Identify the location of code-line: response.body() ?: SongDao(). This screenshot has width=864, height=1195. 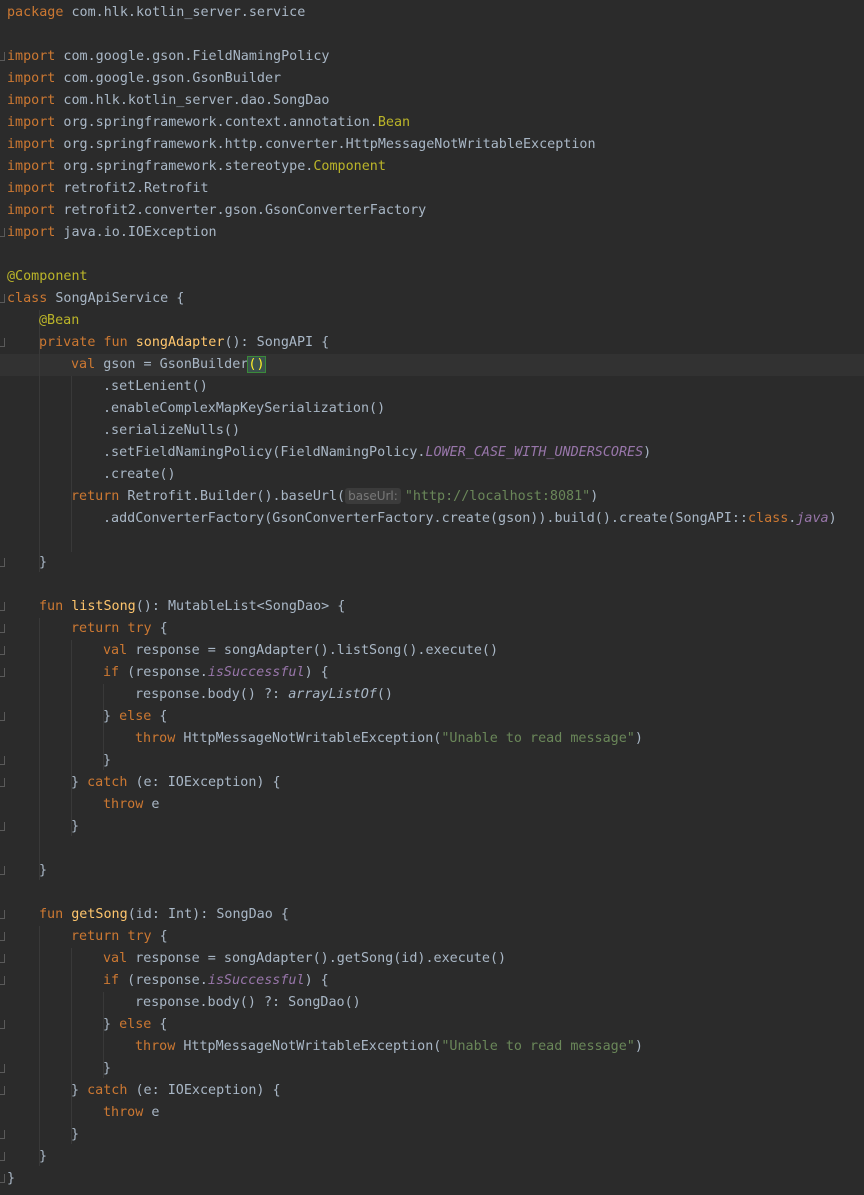
(248, 1003).